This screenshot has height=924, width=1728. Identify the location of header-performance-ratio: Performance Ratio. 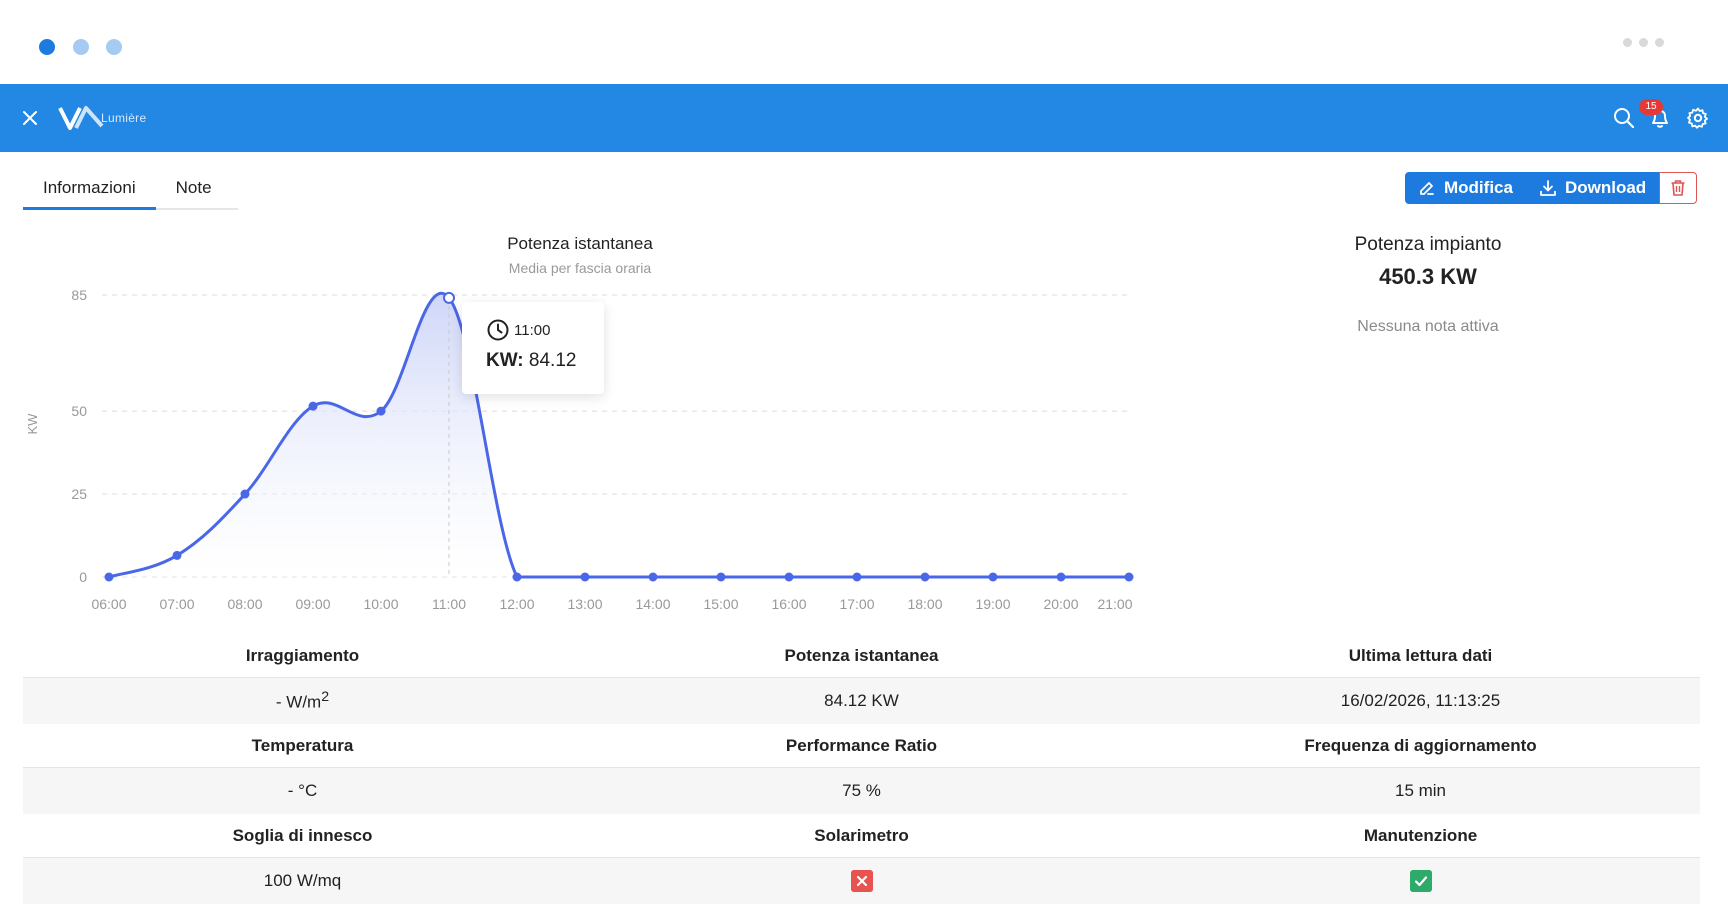
(861, 745).